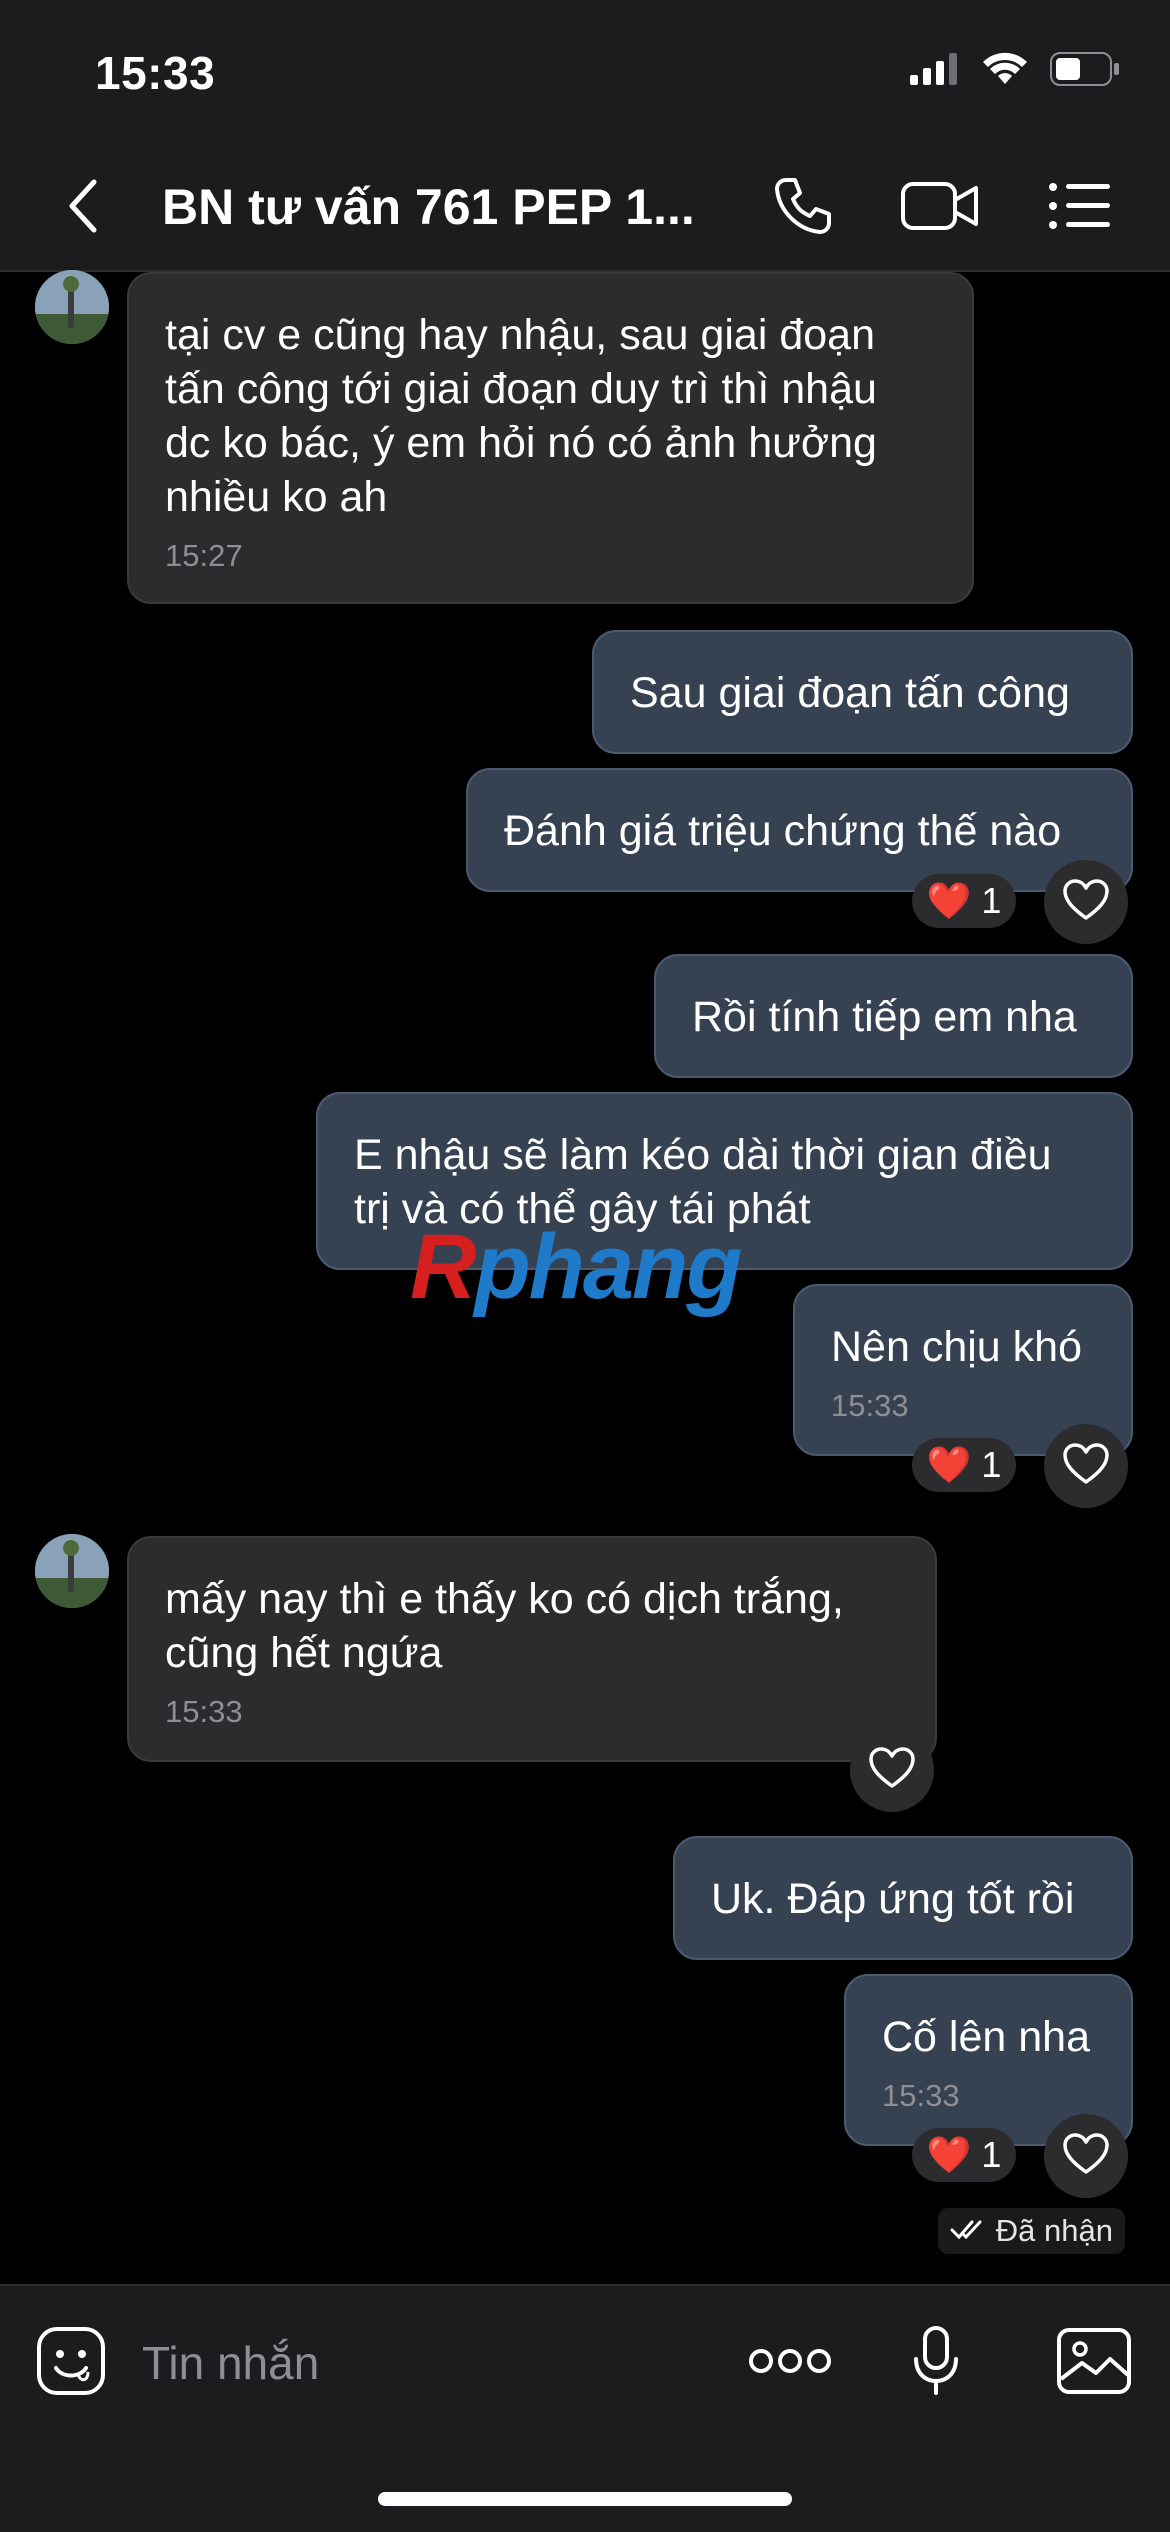  I want to click on more-dots-icon, so click(790, 2363).